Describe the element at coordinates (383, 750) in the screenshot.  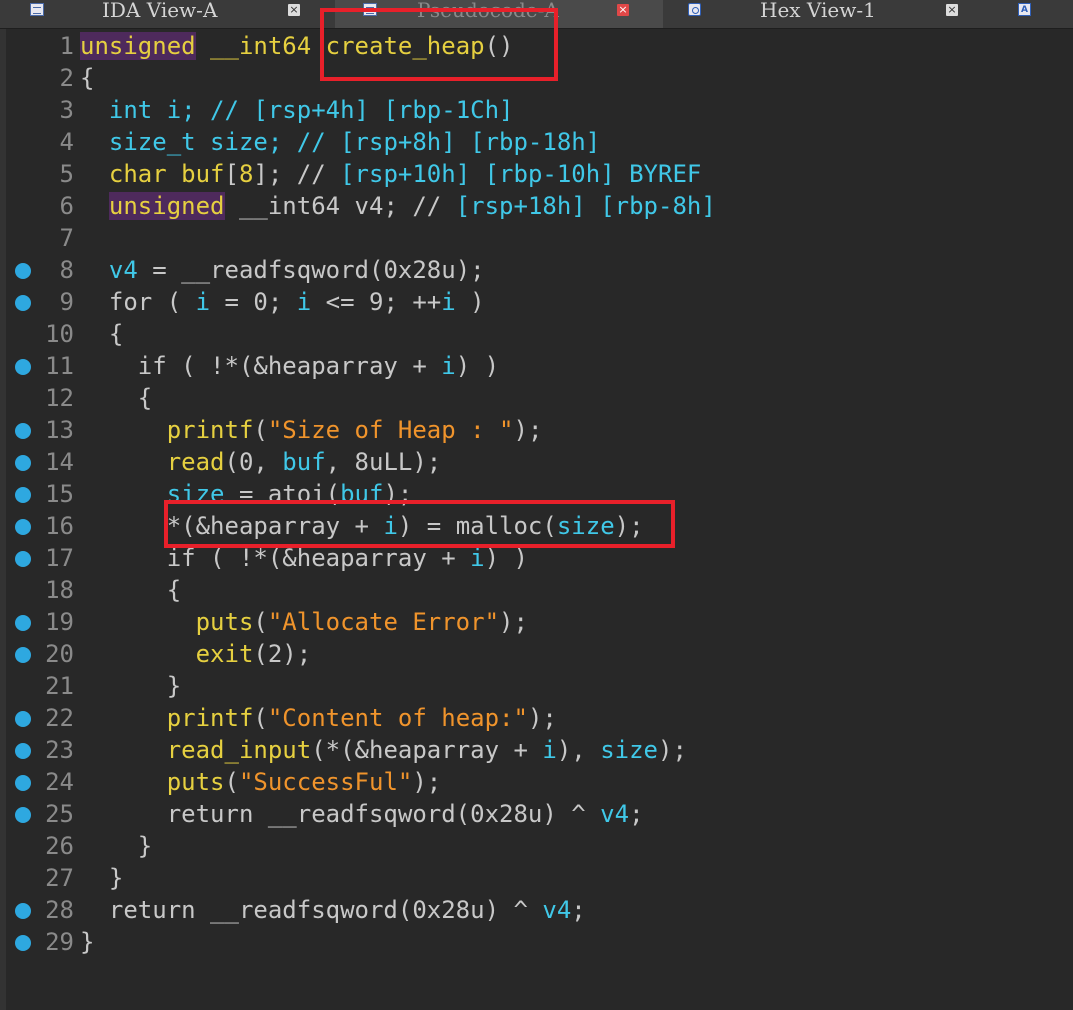
I see `code-text: read_input(*(&heaparray + i), size);` at that location.